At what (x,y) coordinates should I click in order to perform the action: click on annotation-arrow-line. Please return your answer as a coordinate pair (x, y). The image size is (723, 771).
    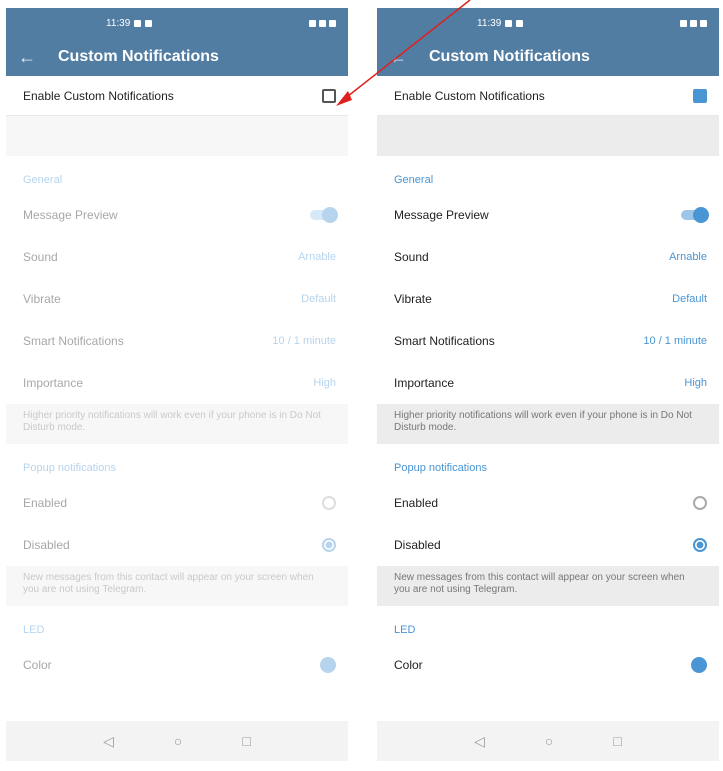
    Looking at the image, I should click on (406, 50).